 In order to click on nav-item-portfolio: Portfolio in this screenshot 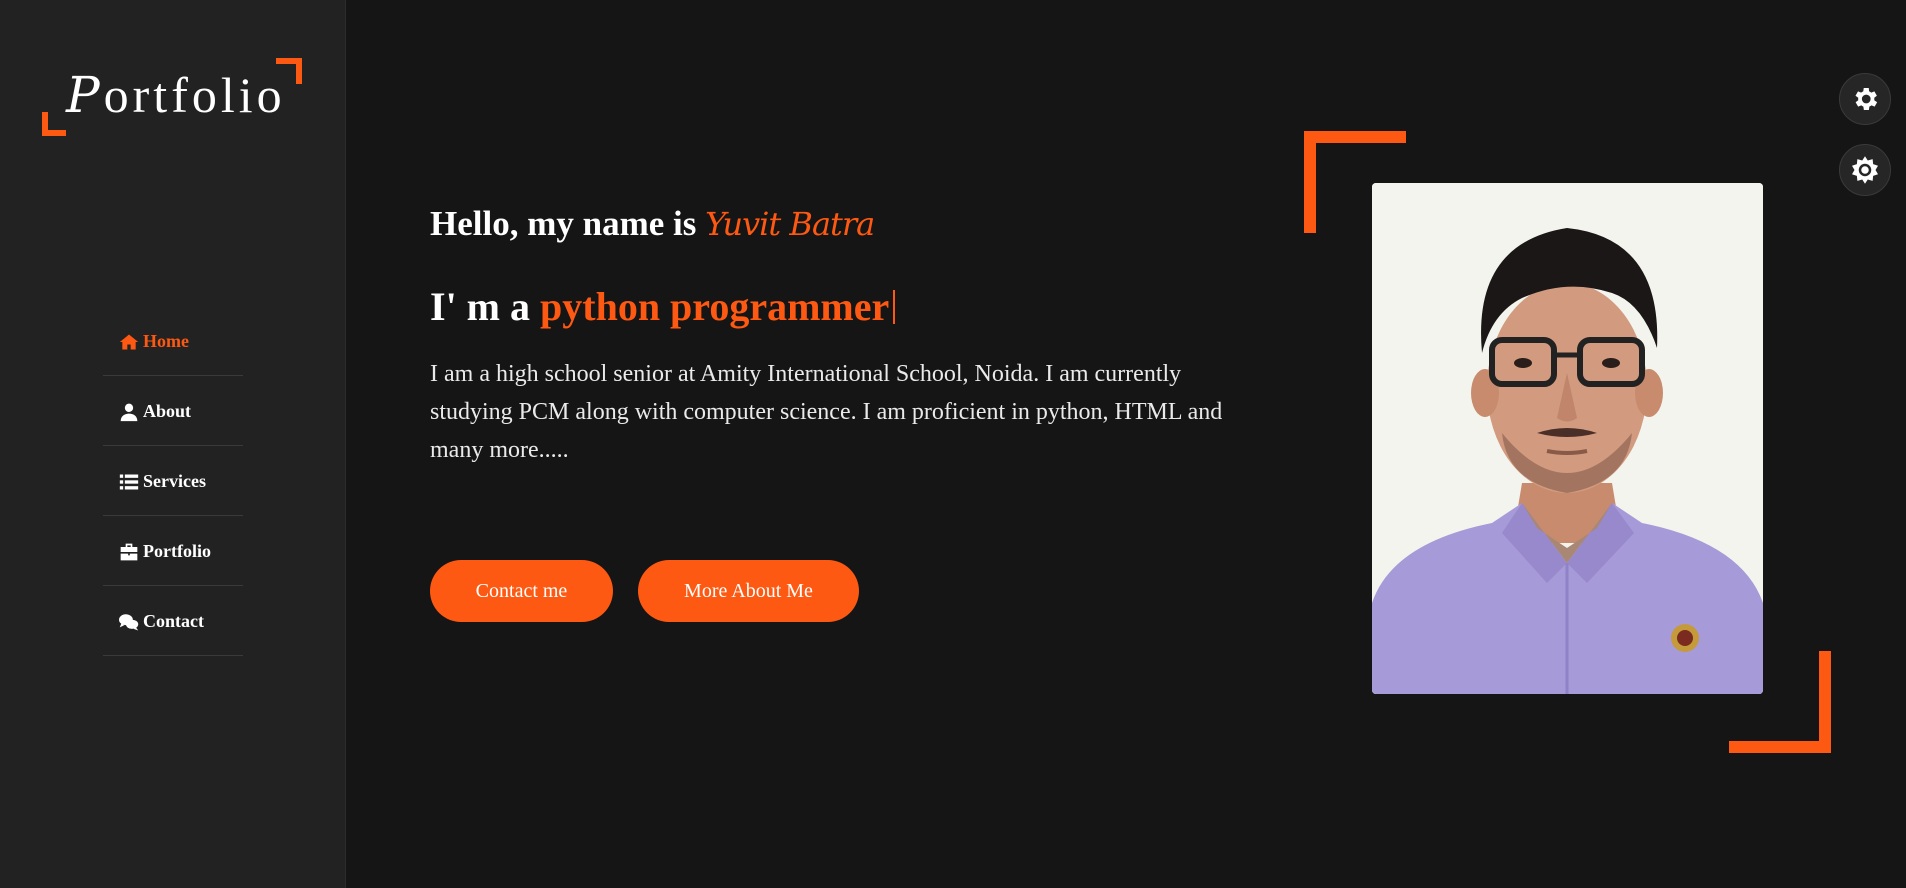, I will do `click(173, 551)`.